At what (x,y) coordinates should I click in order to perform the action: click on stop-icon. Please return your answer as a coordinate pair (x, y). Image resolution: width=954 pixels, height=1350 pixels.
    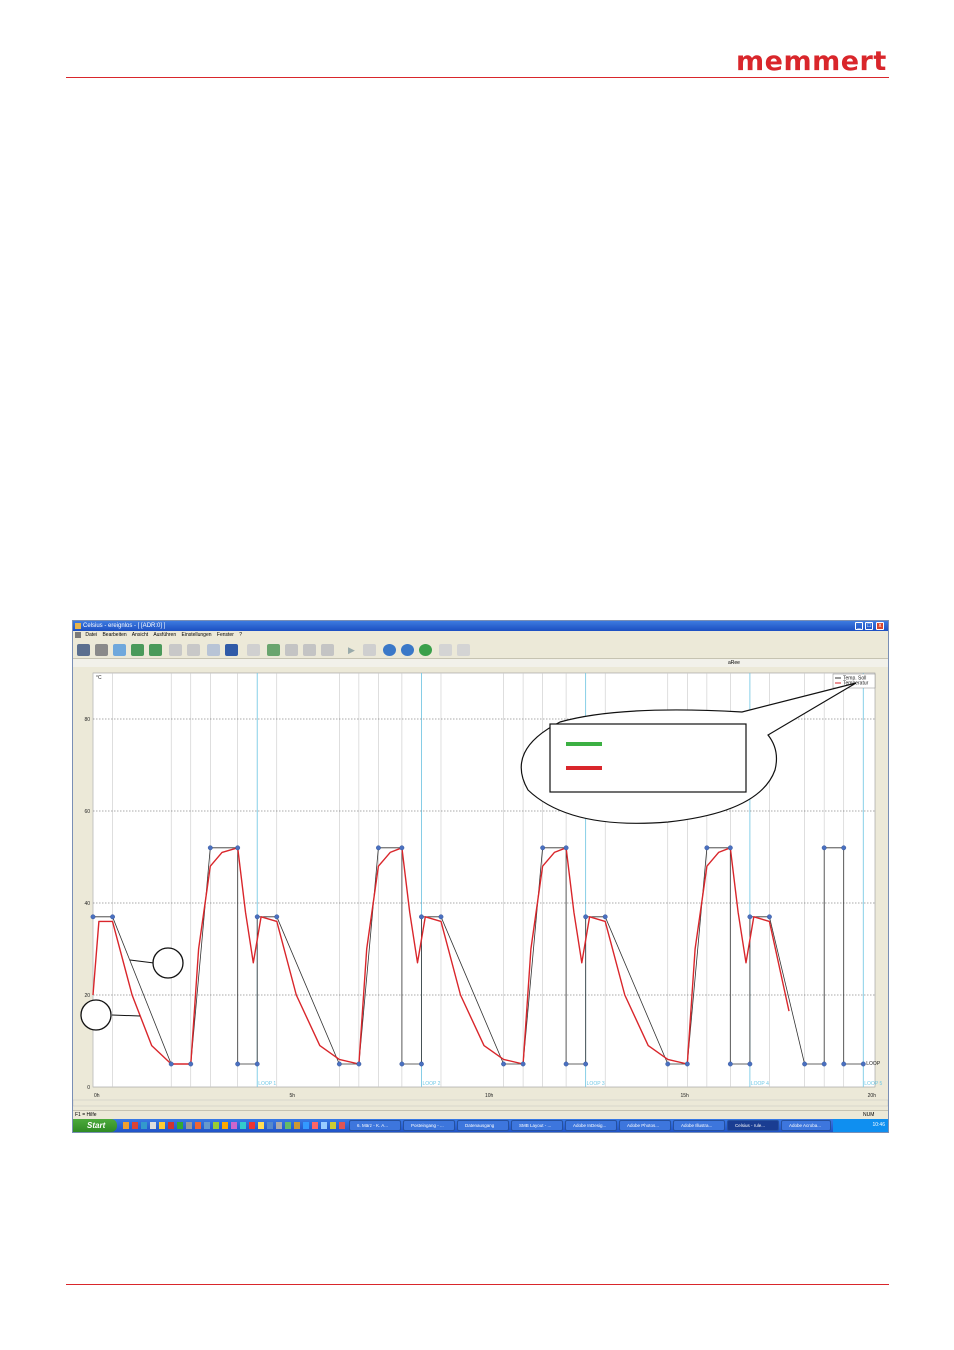
    Looking at the image, I should click on (369, 650).